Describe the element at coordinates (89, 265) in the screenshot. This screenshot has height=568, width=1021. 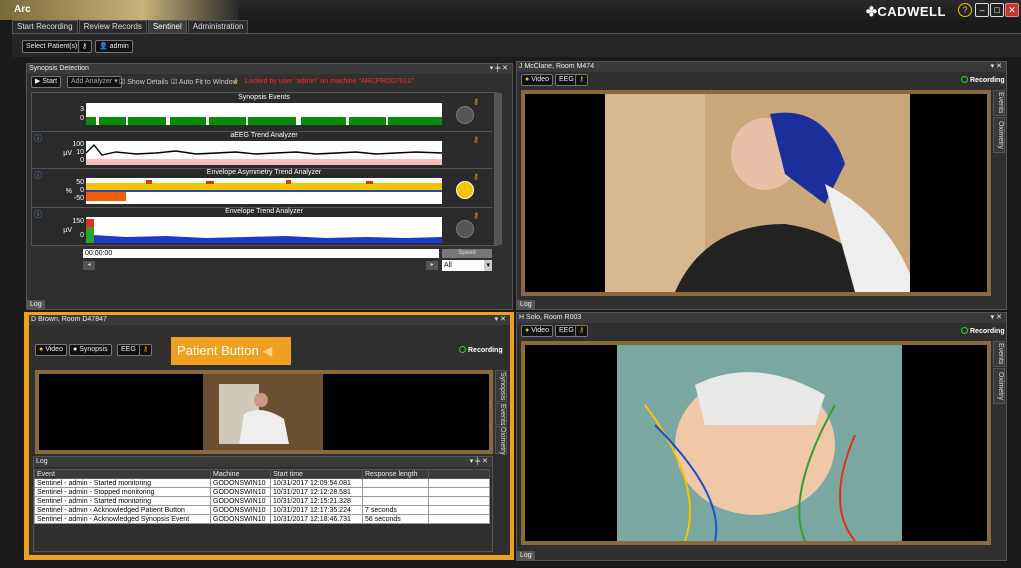
I see `scroll-left-icon: ◂` at that location.